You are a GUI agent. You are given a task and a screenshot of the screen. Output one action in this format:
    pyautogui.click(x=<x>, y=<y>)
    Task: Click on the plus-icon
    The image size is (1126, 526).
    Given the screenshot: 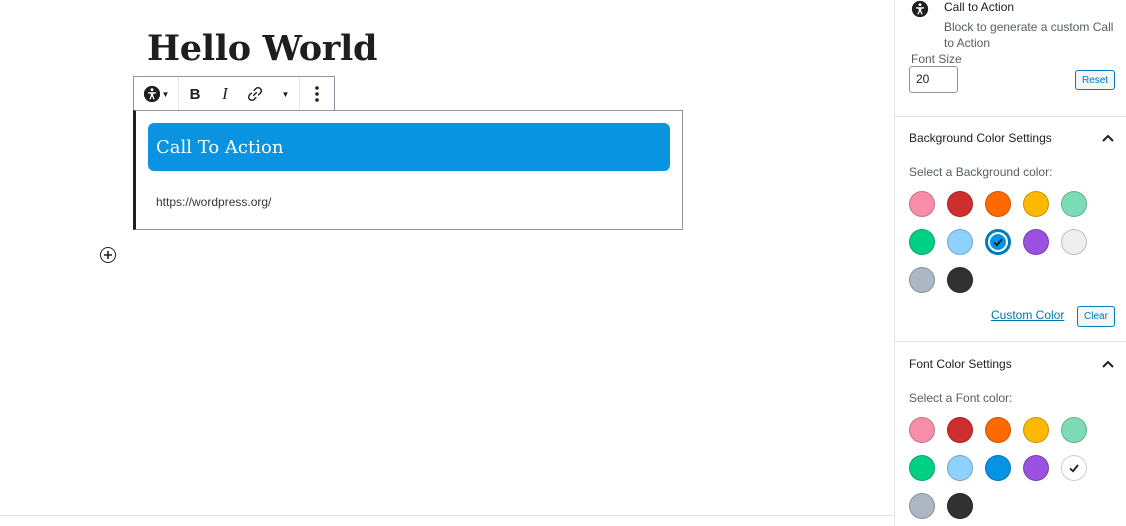 What is the action you would take?
    pyautogui.click(x=108, y=255)
    